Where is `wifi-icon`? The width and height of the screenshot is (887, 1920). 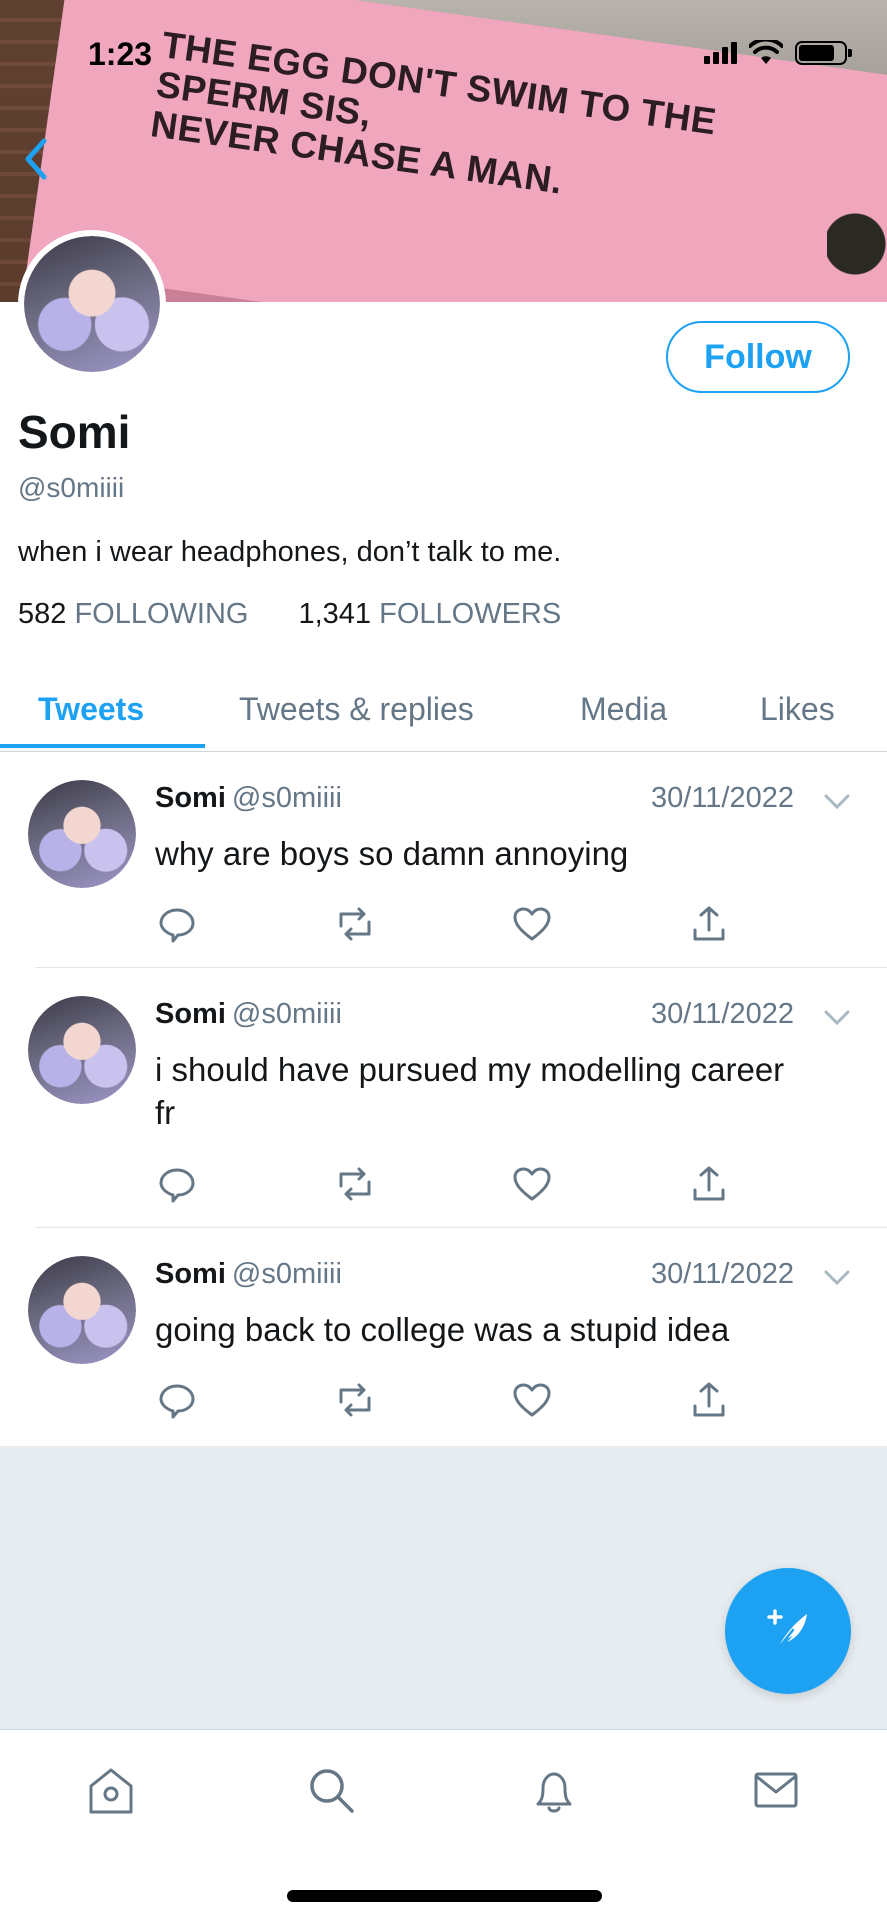
wifi-icon is located at coordinates (766, 52).